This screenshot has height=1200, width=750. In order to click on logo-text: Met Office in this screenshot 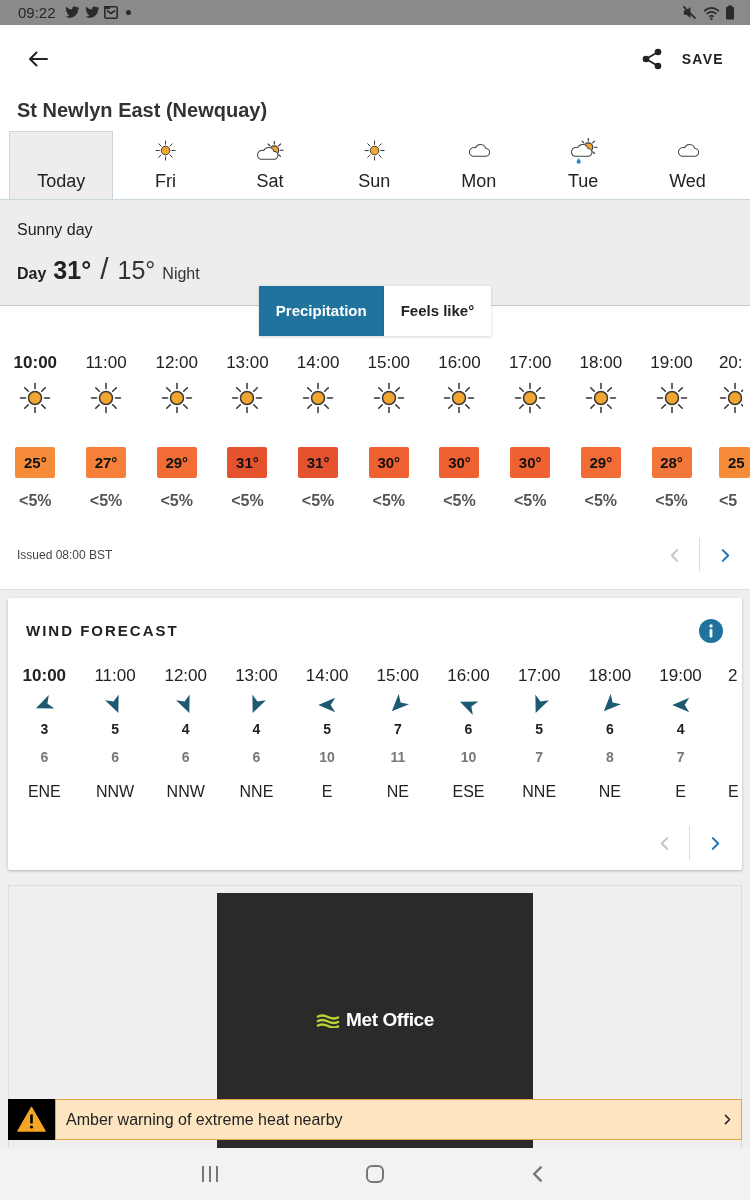, I will do `click(390, 1020)`.